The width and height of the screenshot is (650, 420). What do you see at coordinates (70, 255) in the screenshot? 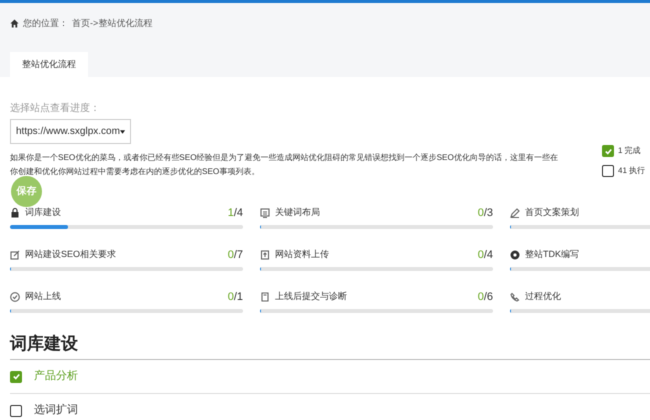
I see `step-name: 网站建设SEO相关要求` at bounding box center [70, 255].